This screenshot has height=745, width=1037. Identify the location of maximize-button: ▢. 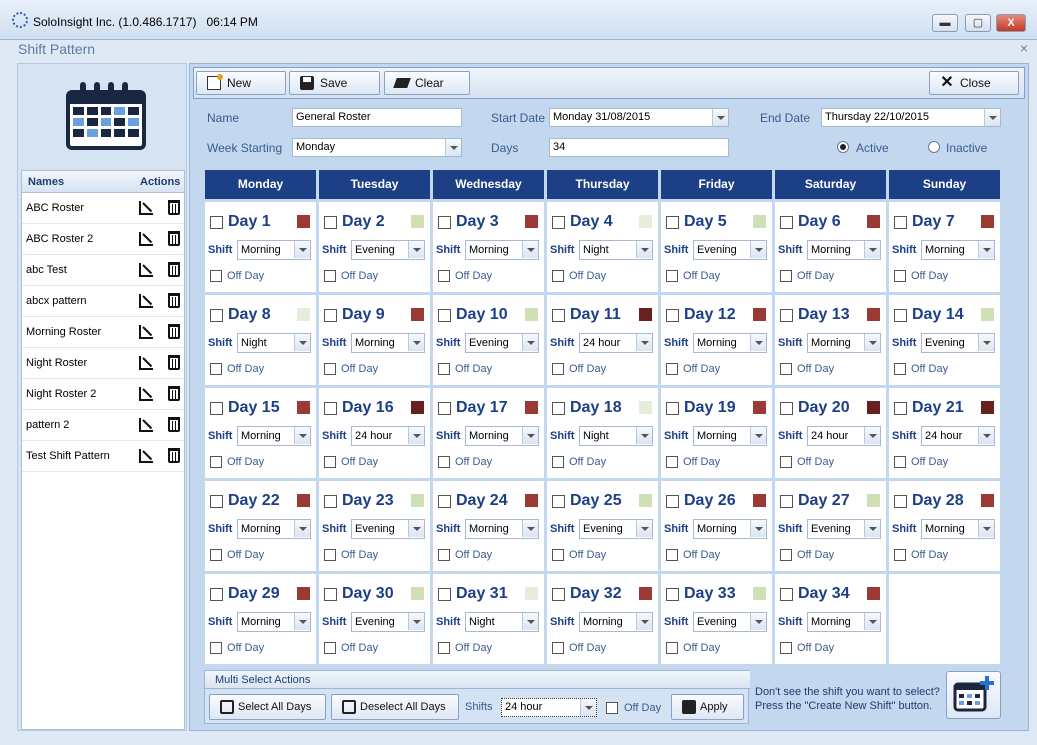
(978, 23).